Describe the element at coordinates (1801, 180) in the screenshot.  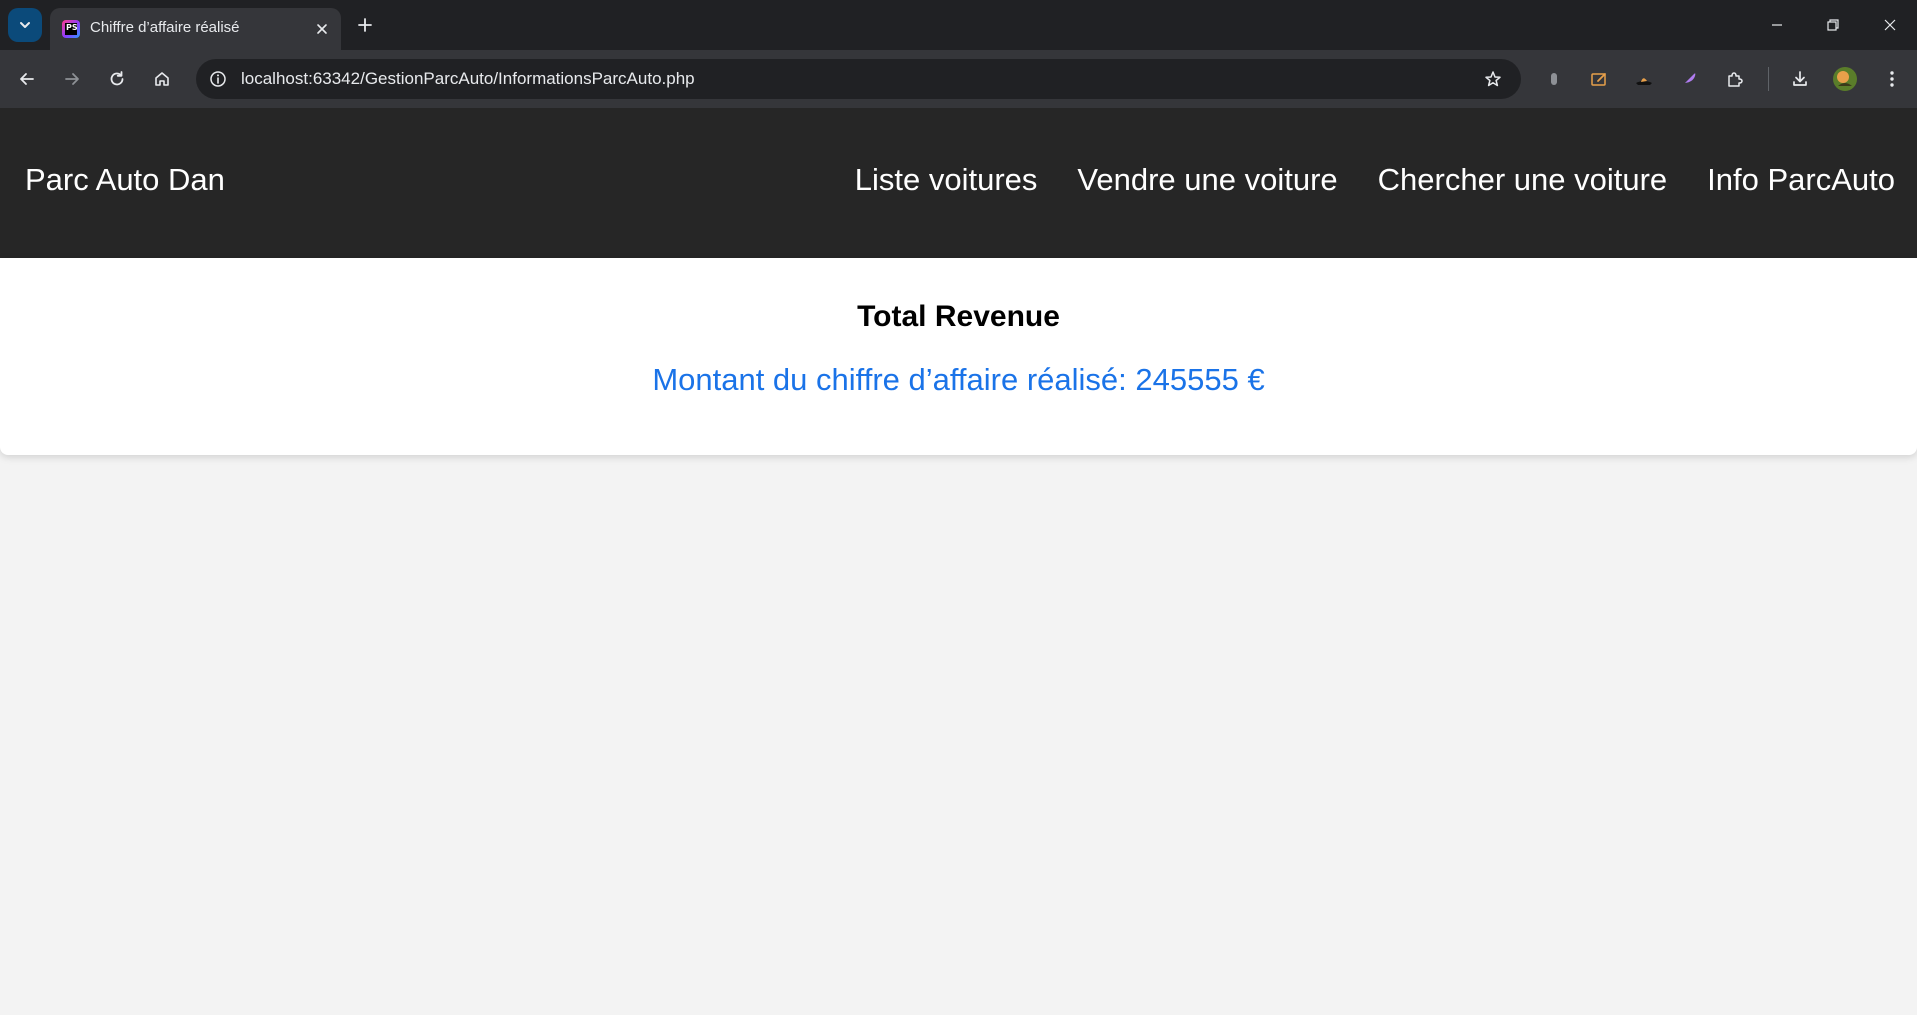
I see `nav-link-info-parcauto: Info ParcAuto` at that location.